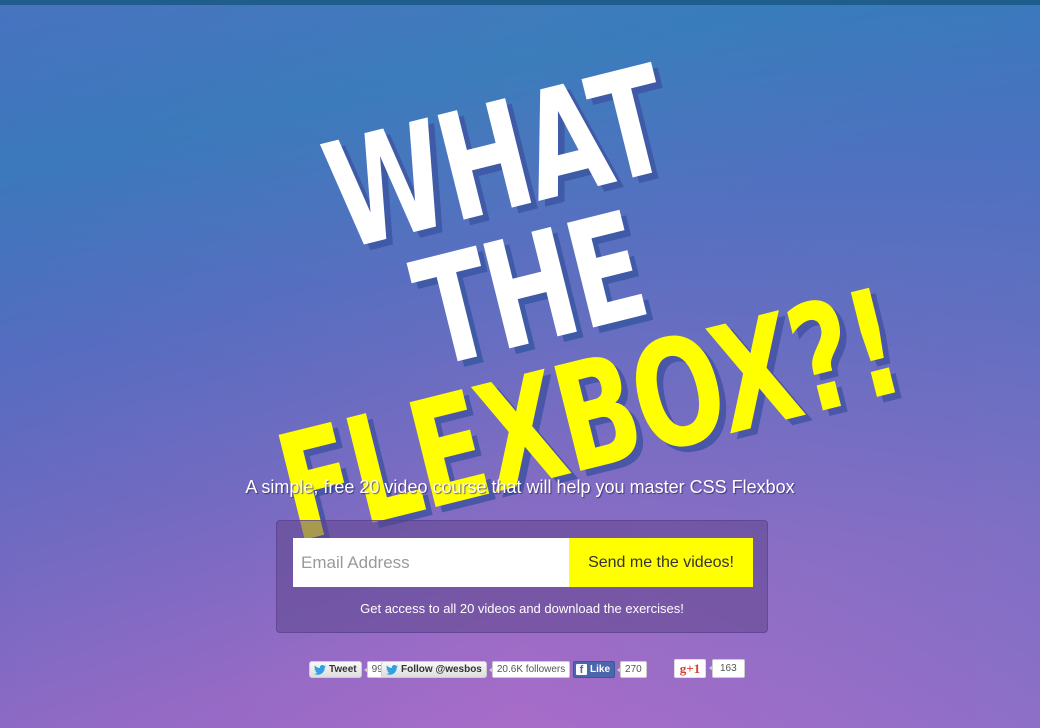 The height and width of the screenshot is (728, 1040). I want to click on follow-widget: Follow @wesbos 20.6K followers, so click(476, 669).